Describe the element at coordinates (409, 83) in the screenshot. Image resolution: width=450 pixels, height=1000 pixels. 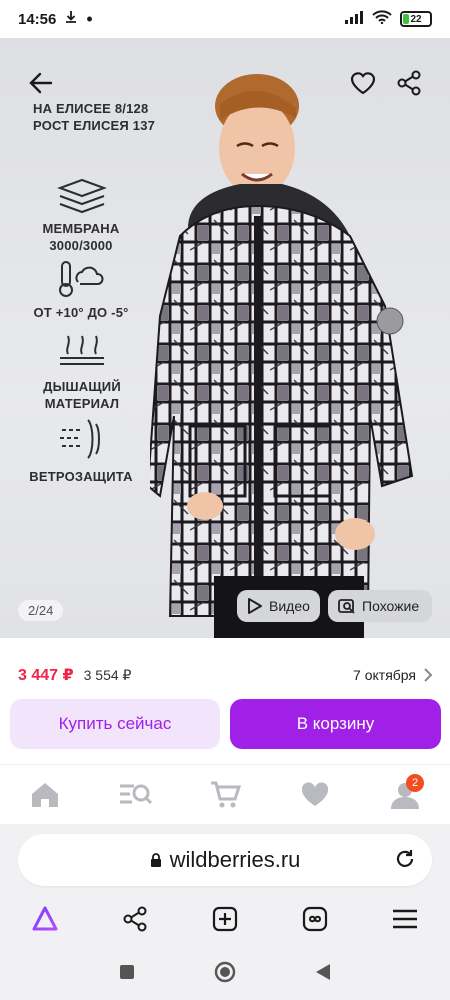
I see `share-button` at that location.